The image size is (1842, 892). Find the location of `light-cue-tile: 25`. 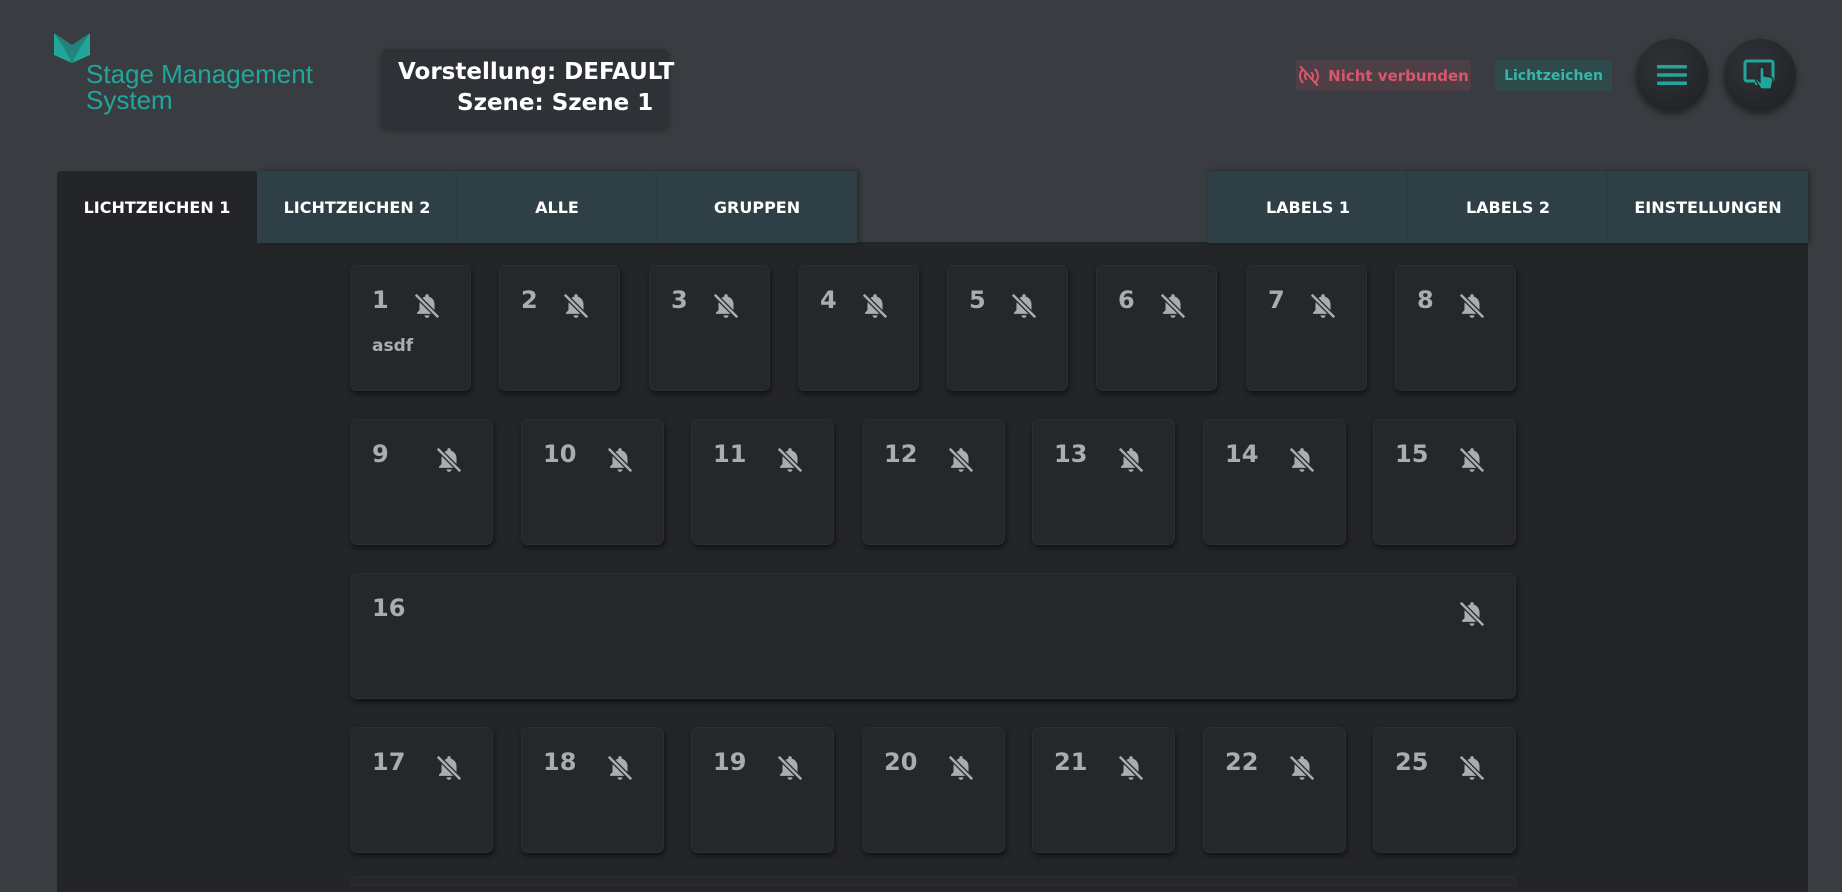

light-cue-tile: 25 is located at coordinates (1444, 790).